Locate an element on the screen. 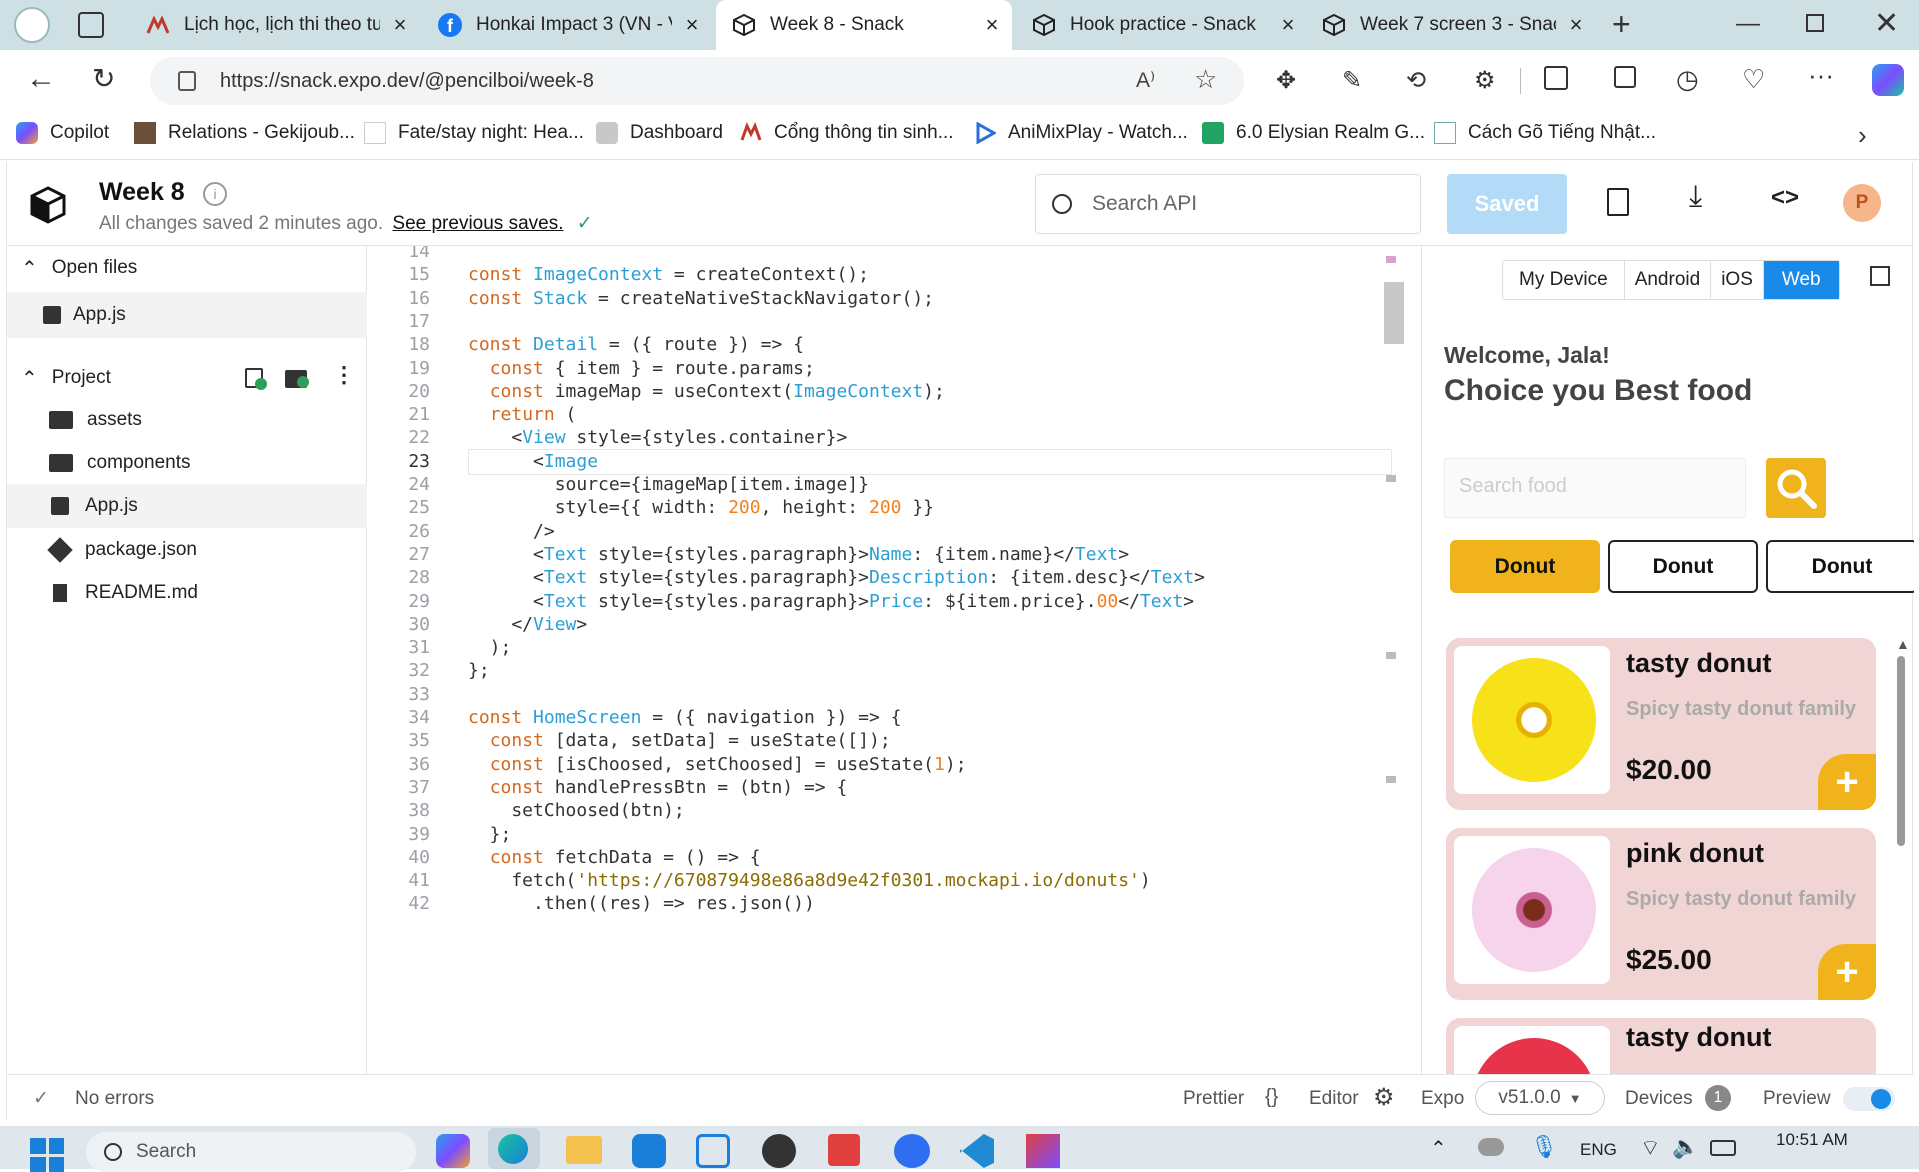 The width and height of the screenshot is (1919, 1172). project-item-components: components is located at coordinates (187, 463).